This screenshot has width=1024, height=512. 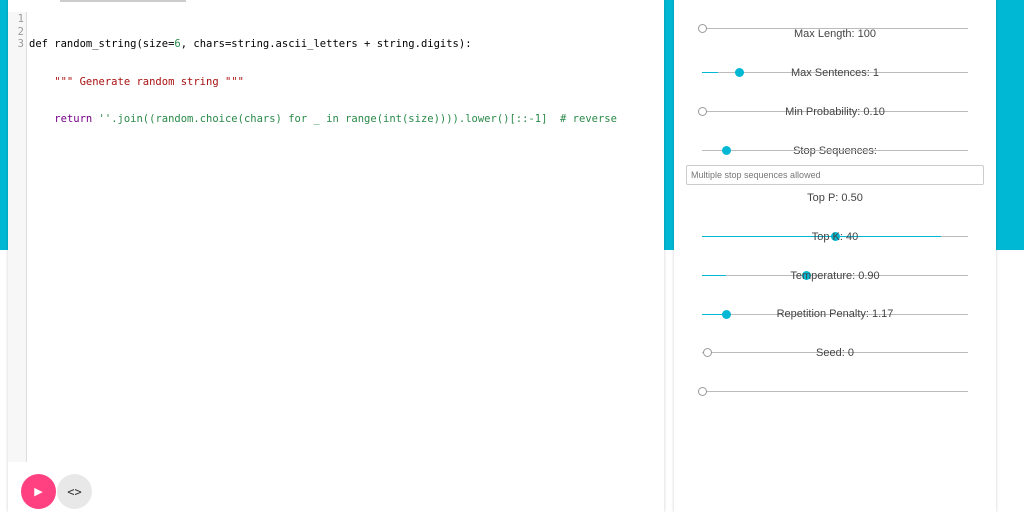 I want to click on code-line-2: """ Generate random string """, so click(x=136, y=81).